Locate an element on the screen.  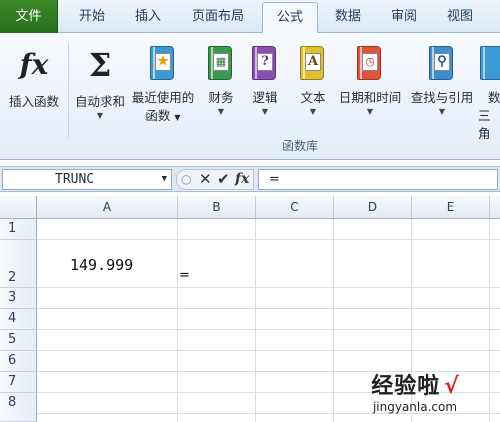
date-time-label: 日期和时间 is located at coordinates (370, 97).